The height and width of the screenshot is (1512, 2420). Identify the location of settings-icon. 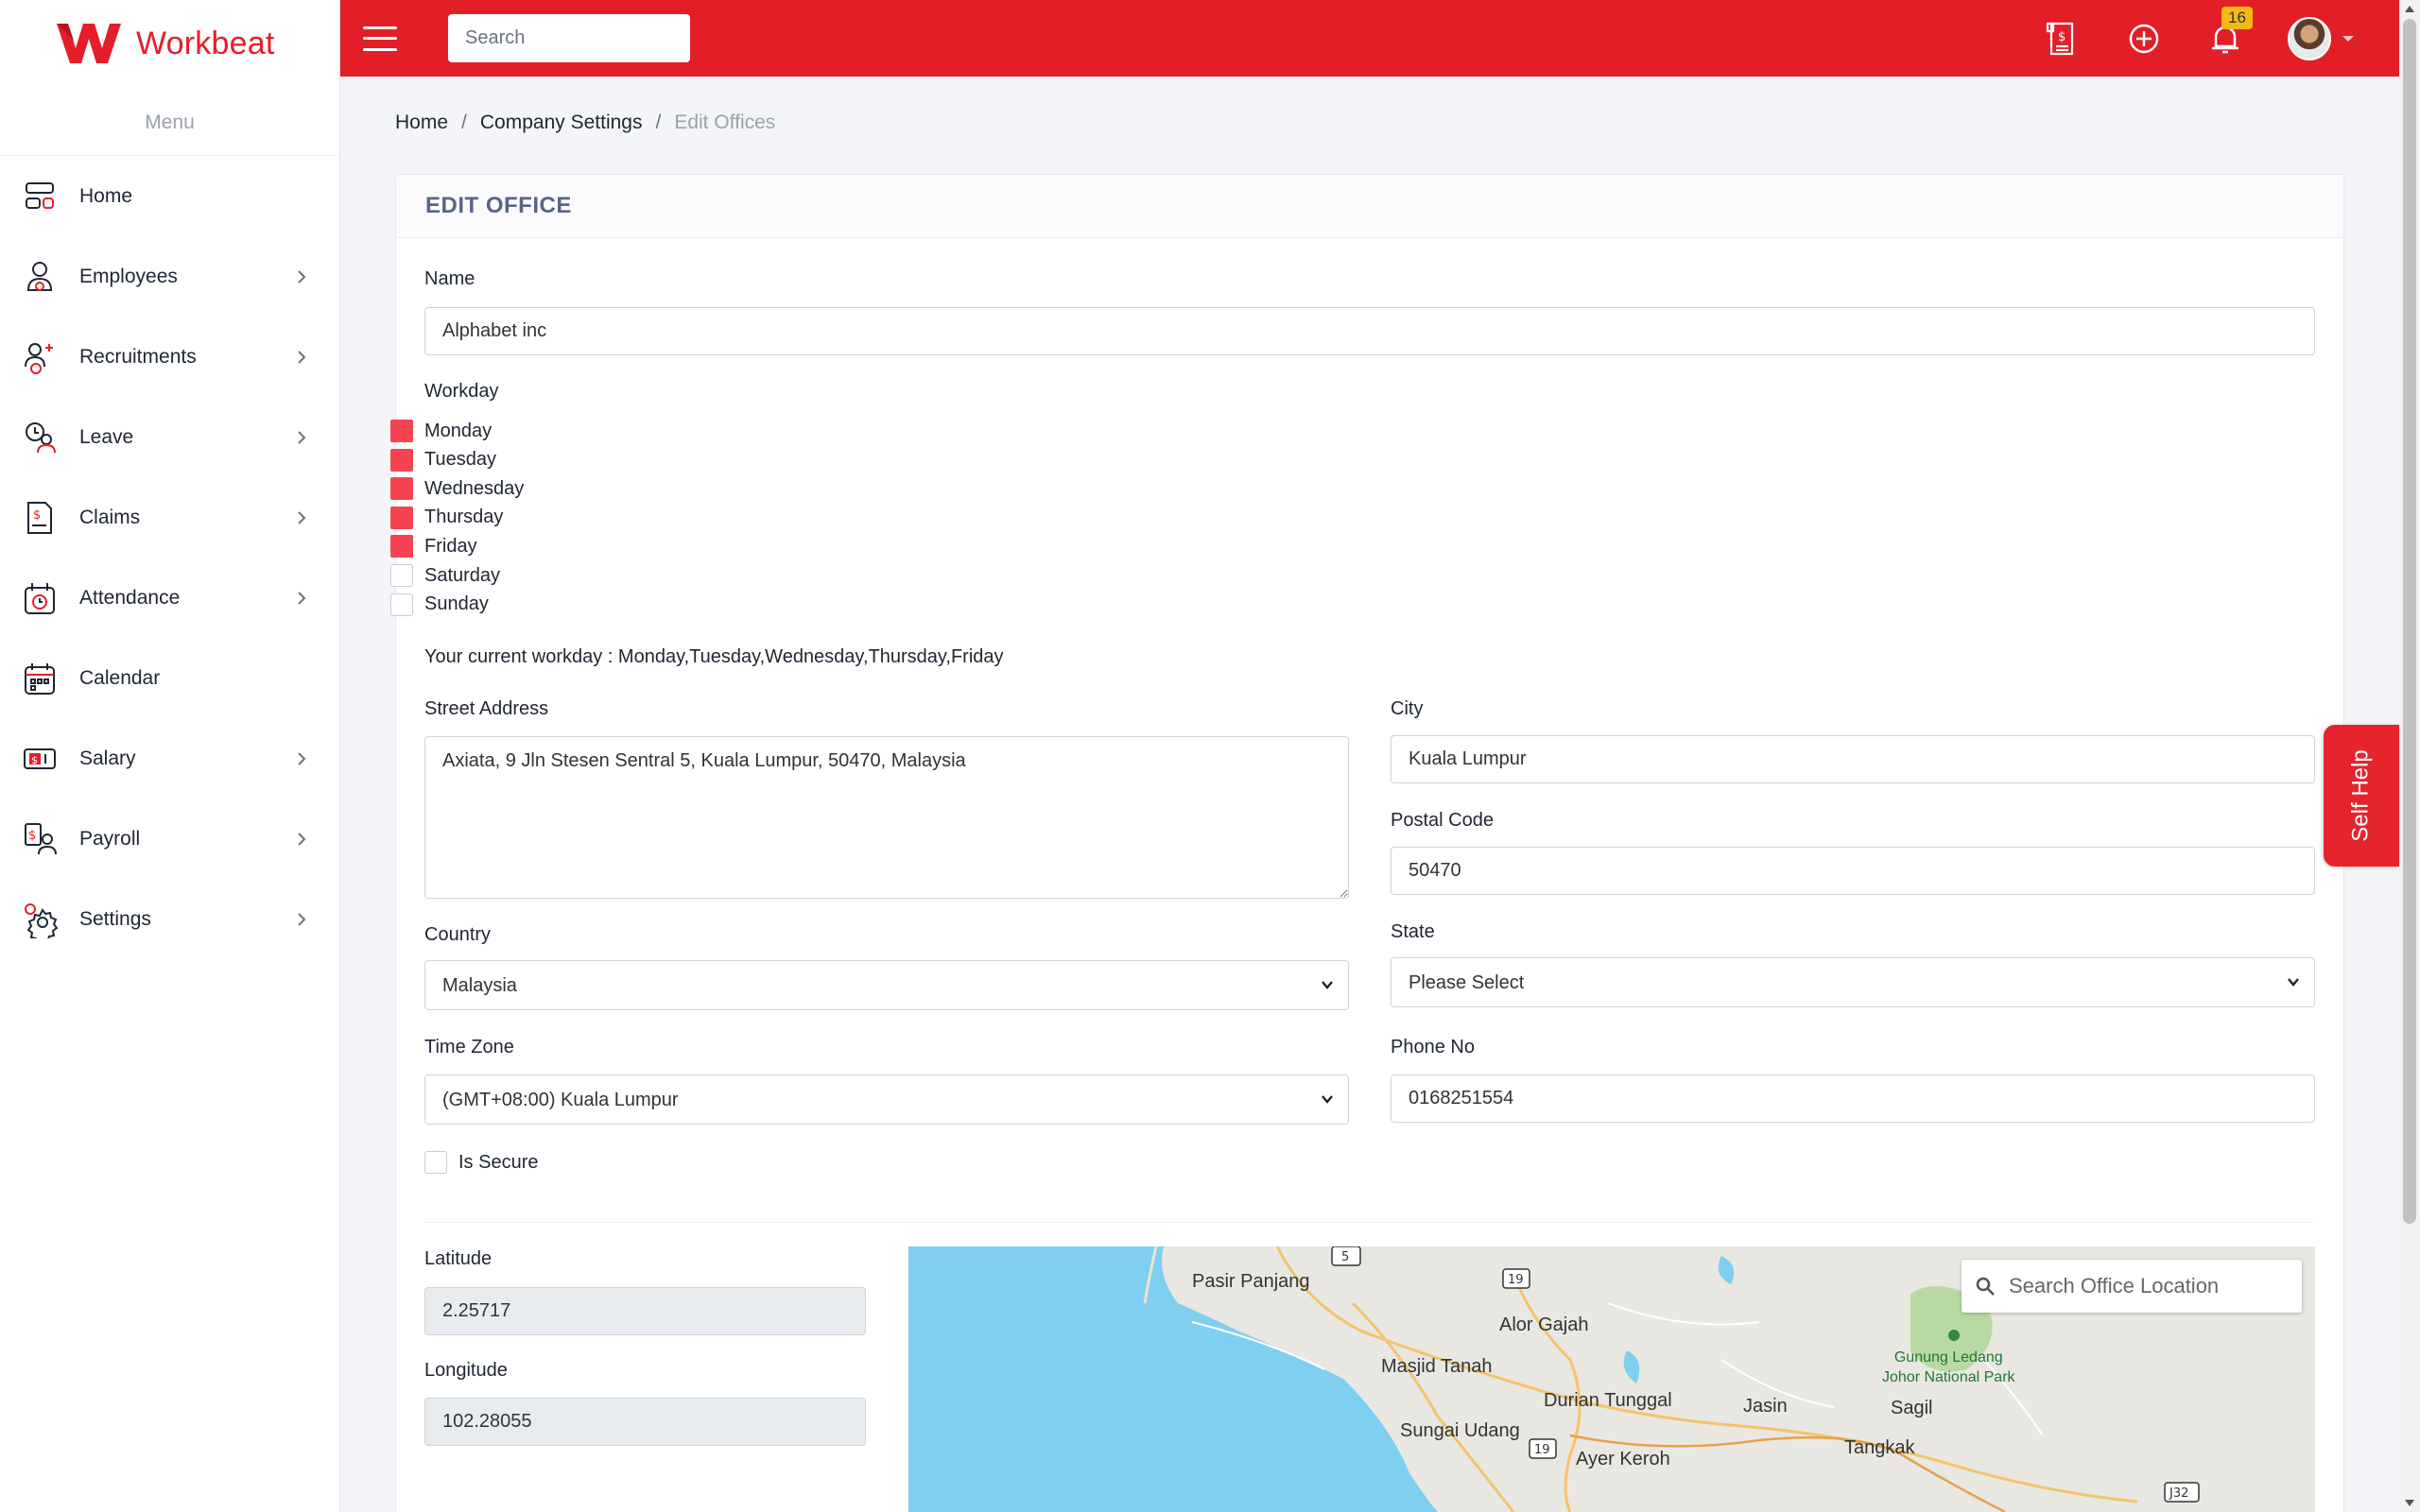
(42, 920).